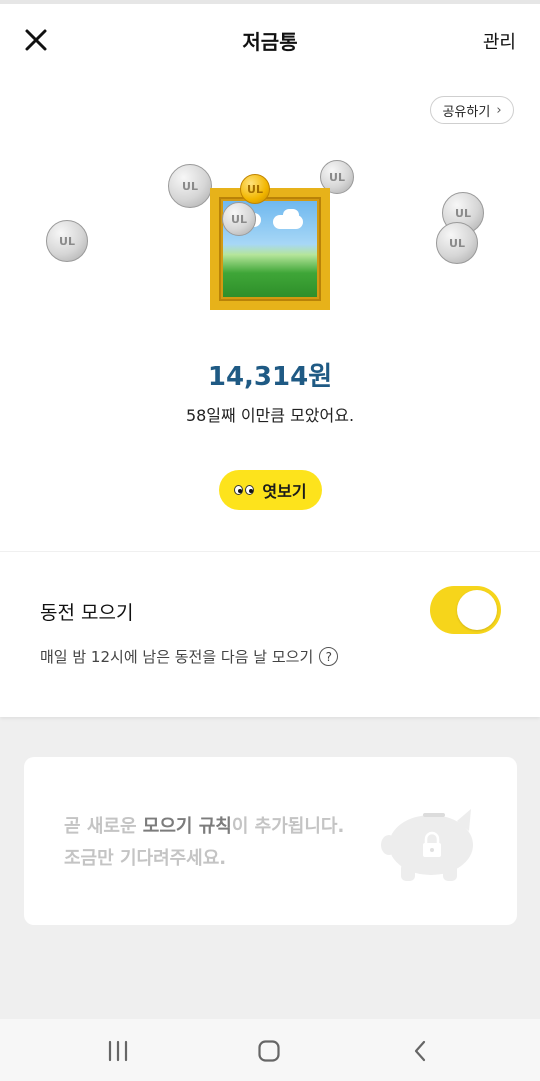 The image size is (540, 1081). I want to click on coin-collect-label: 동전 모으기, so click(87, 613).